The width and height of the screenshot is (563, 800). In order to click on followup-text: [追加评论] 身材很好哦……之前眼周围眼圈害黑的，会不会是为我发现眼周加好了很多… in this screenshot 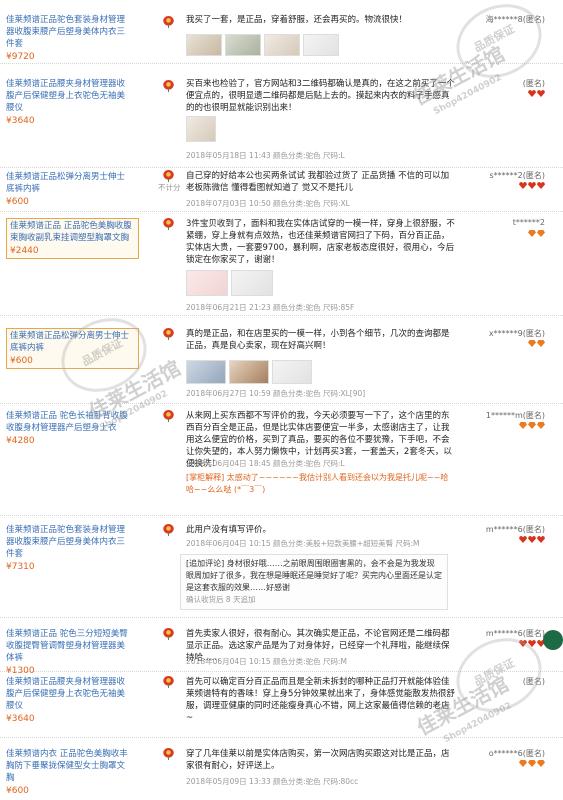, I will do `click(314, 575)`.